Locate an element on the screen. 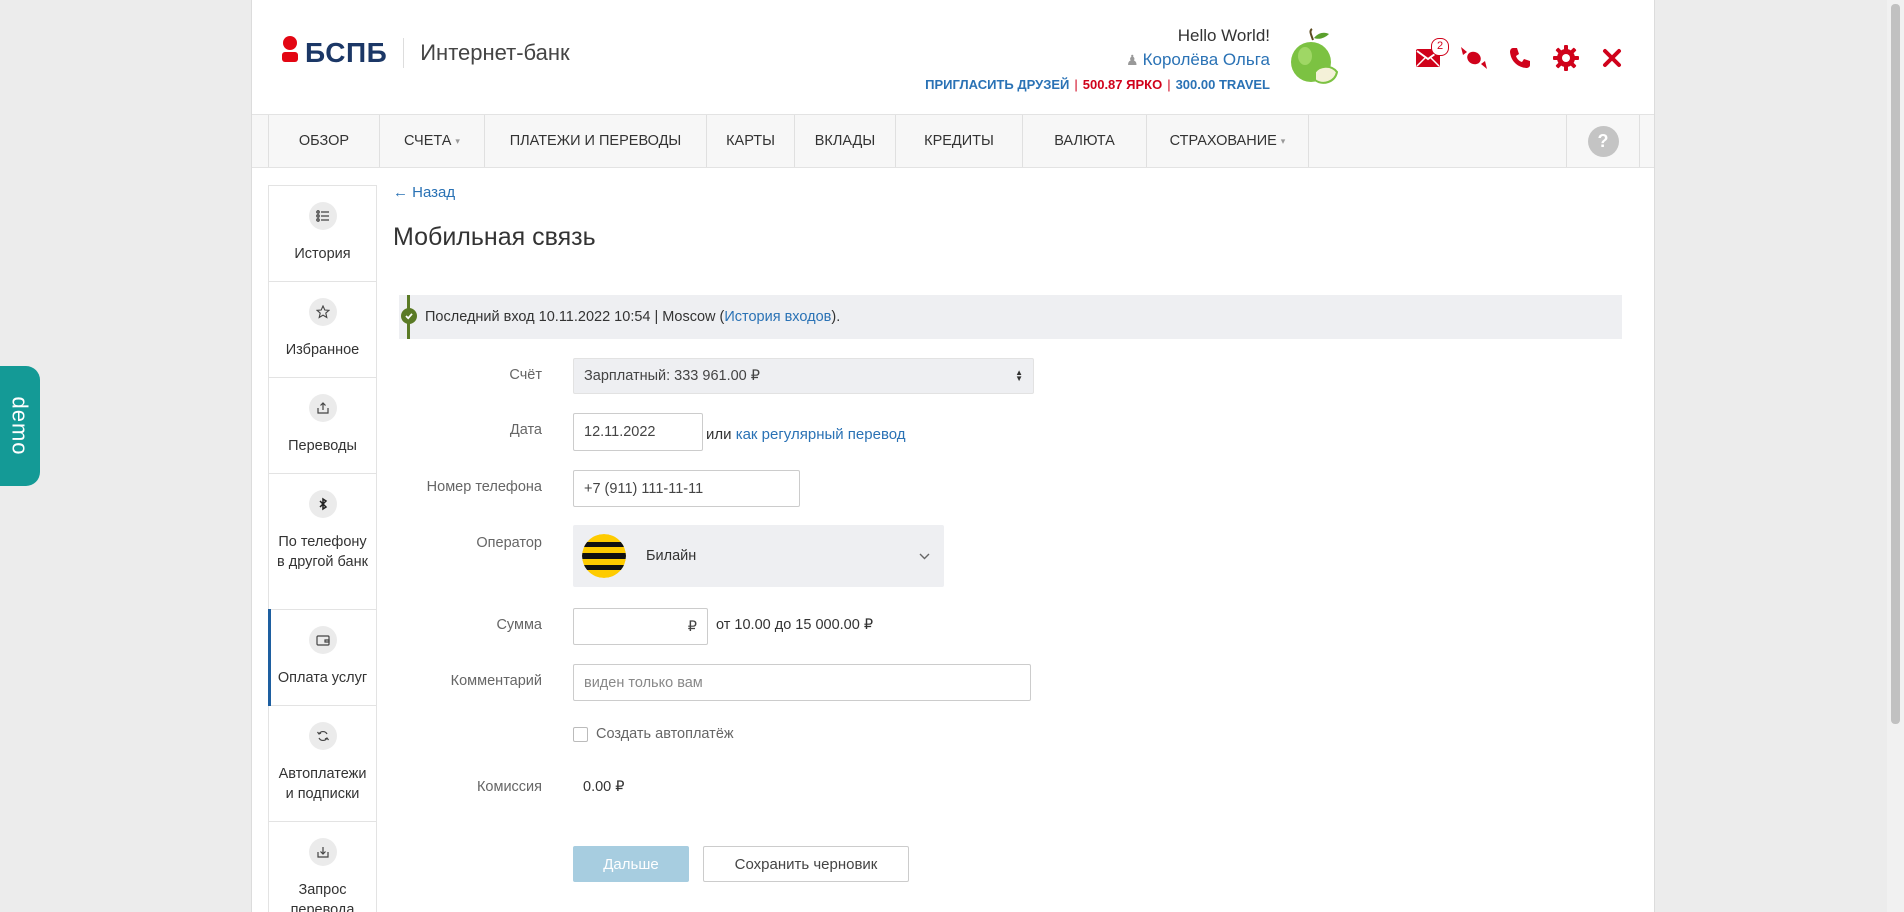 This screenshot has width=1904, height=912. comment-input: виден только вам is located at coordinates (802, 682).